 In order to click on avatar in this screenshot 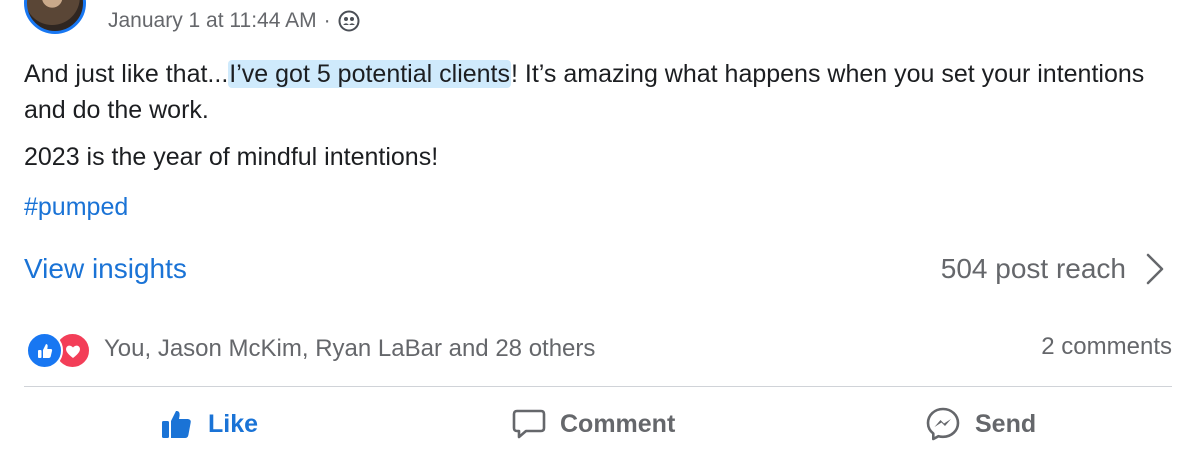, I will do `click(55, 17)`.